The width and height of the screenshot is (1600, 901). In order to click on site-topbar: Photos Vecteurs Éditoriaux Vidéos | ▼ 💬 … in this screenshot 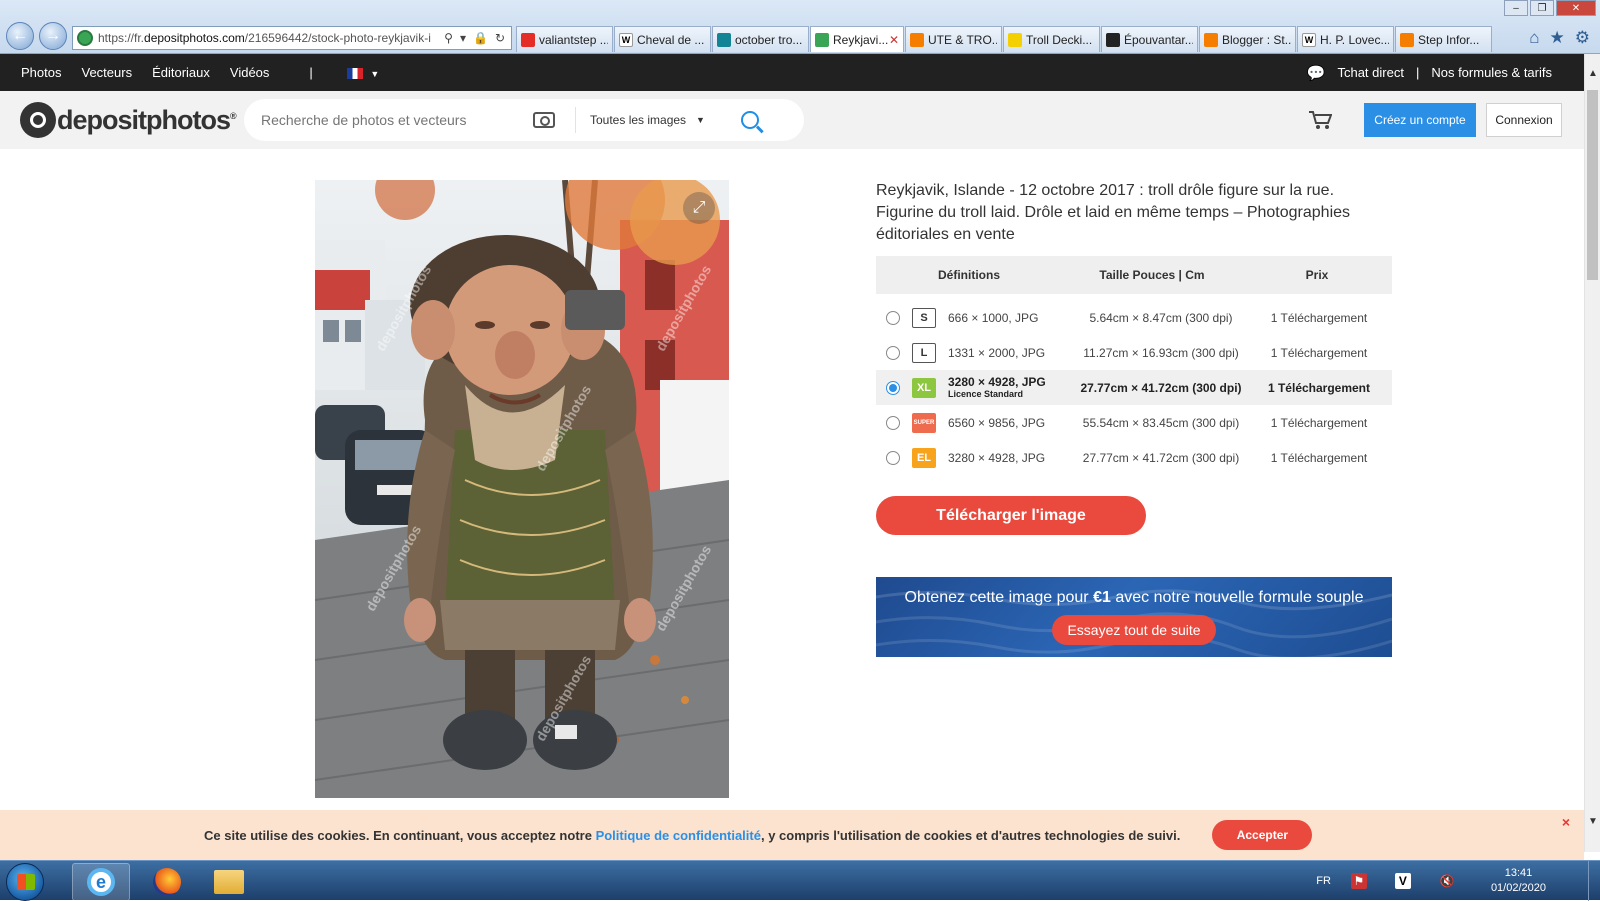, I will do `click(792, 72)`.